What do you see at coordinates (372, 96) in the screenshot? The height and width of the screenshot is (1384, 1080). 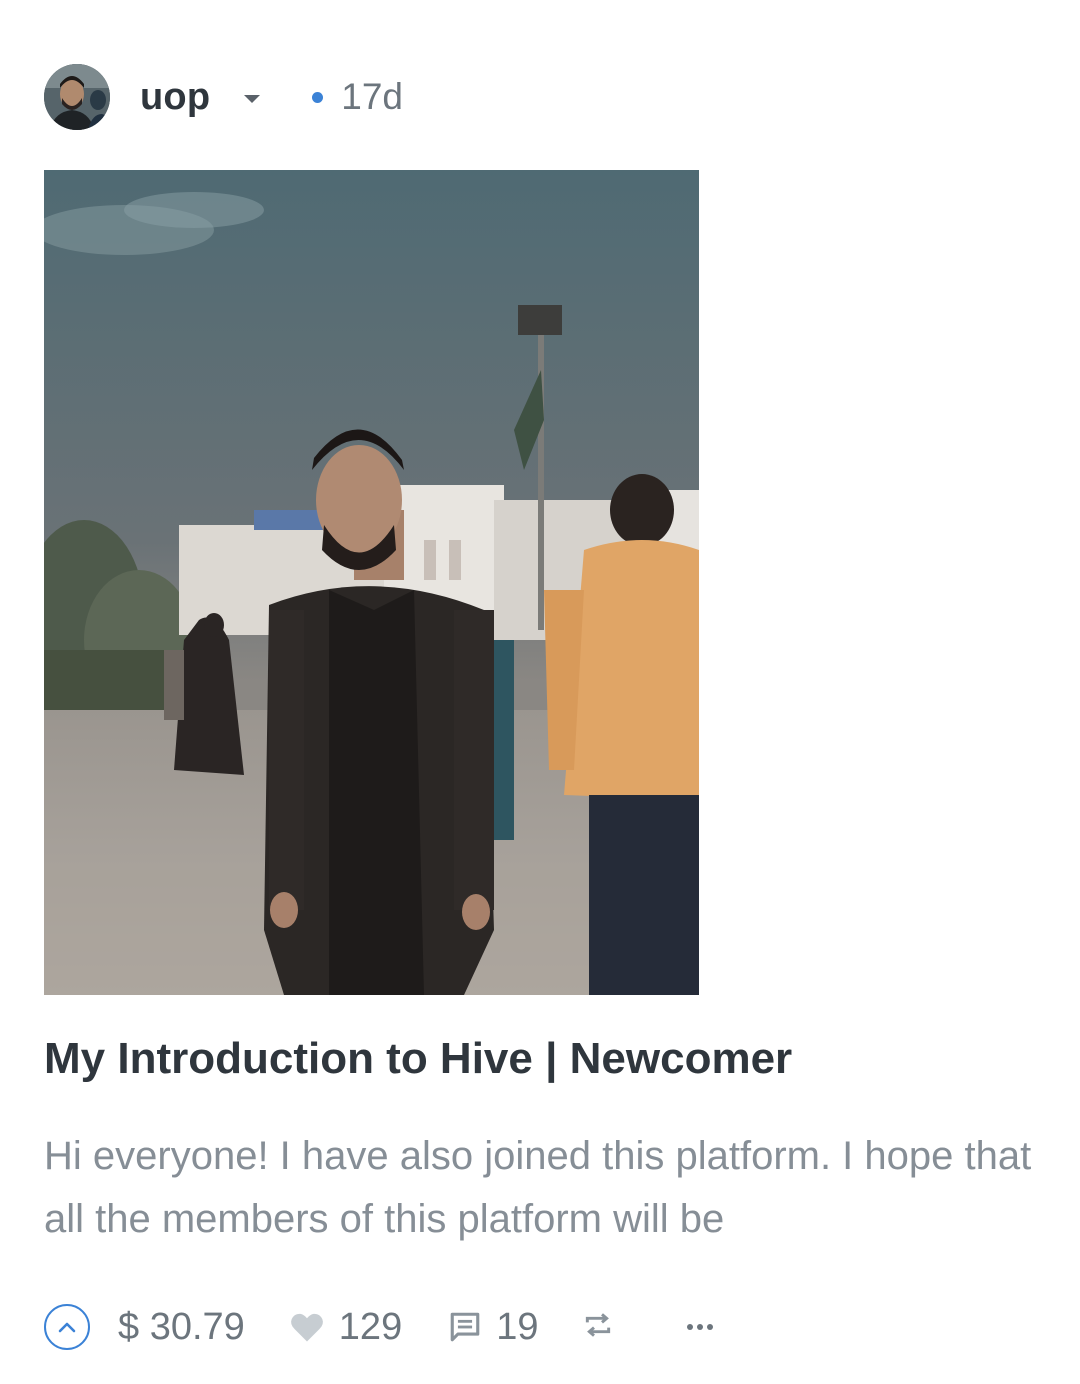 I see `post-time: 17d` at bounding box center [372, 96].